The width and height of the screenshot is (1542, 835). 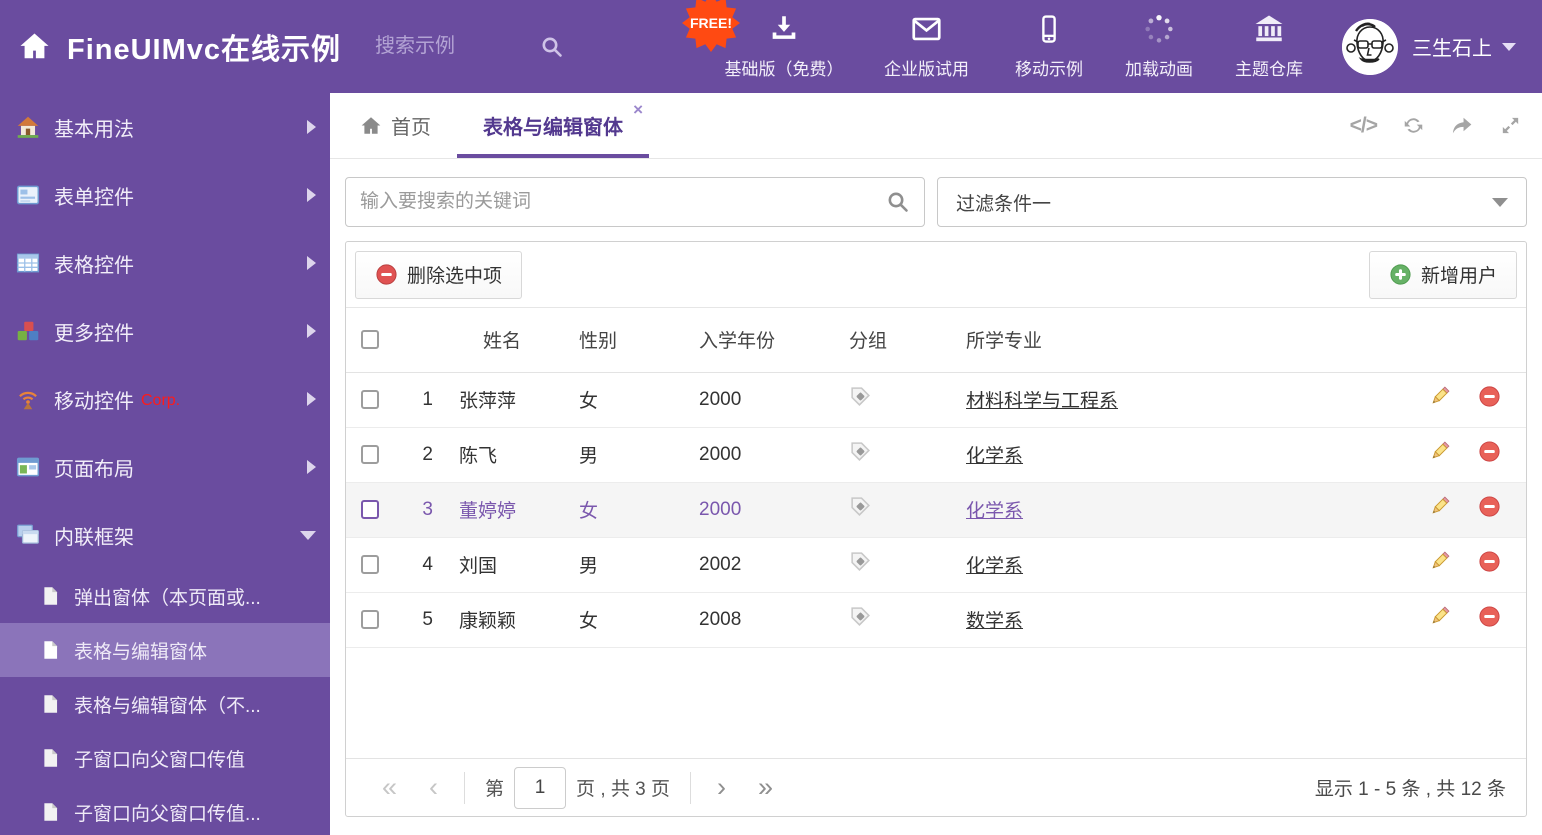 I want to click on prev-page-button: ‹, so click(x=433, y=787).